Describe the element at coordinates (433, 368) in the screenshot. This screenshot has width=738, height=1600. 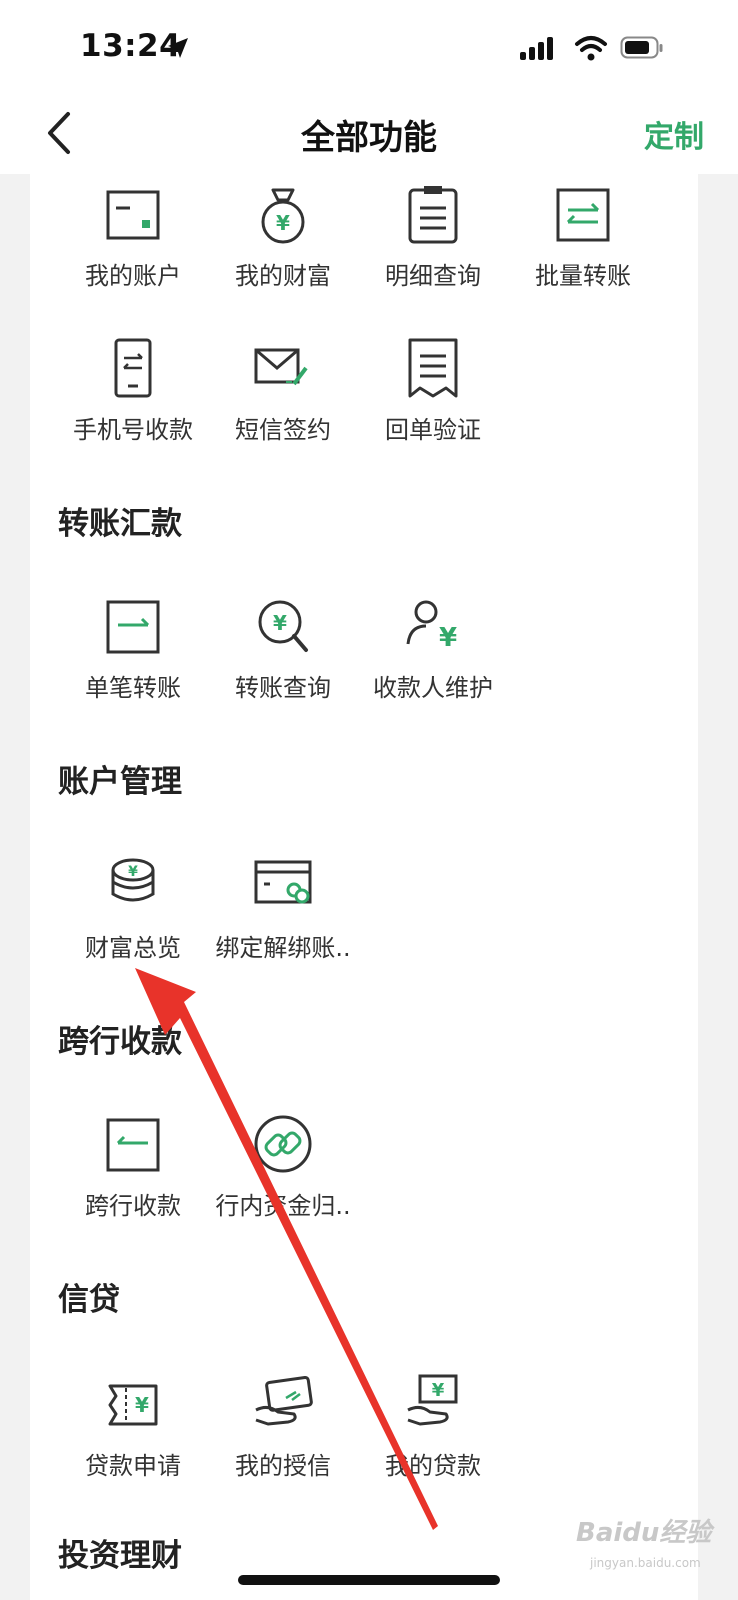
I see `receipt-icon` at that location.